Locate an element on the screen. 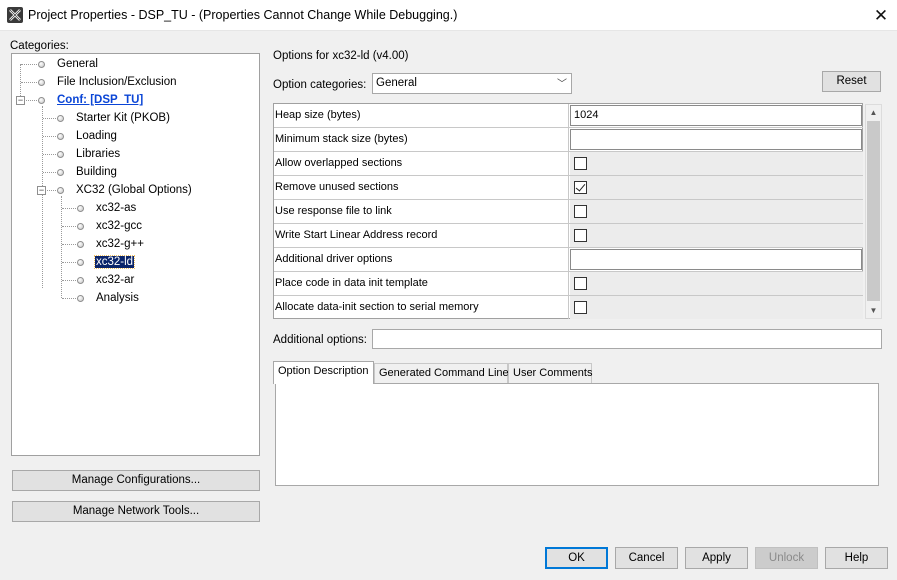 This screenshot has width=897, height=580. tree-item-xc32-gcc: xc32-gcc is located at coordinates (110, 226).